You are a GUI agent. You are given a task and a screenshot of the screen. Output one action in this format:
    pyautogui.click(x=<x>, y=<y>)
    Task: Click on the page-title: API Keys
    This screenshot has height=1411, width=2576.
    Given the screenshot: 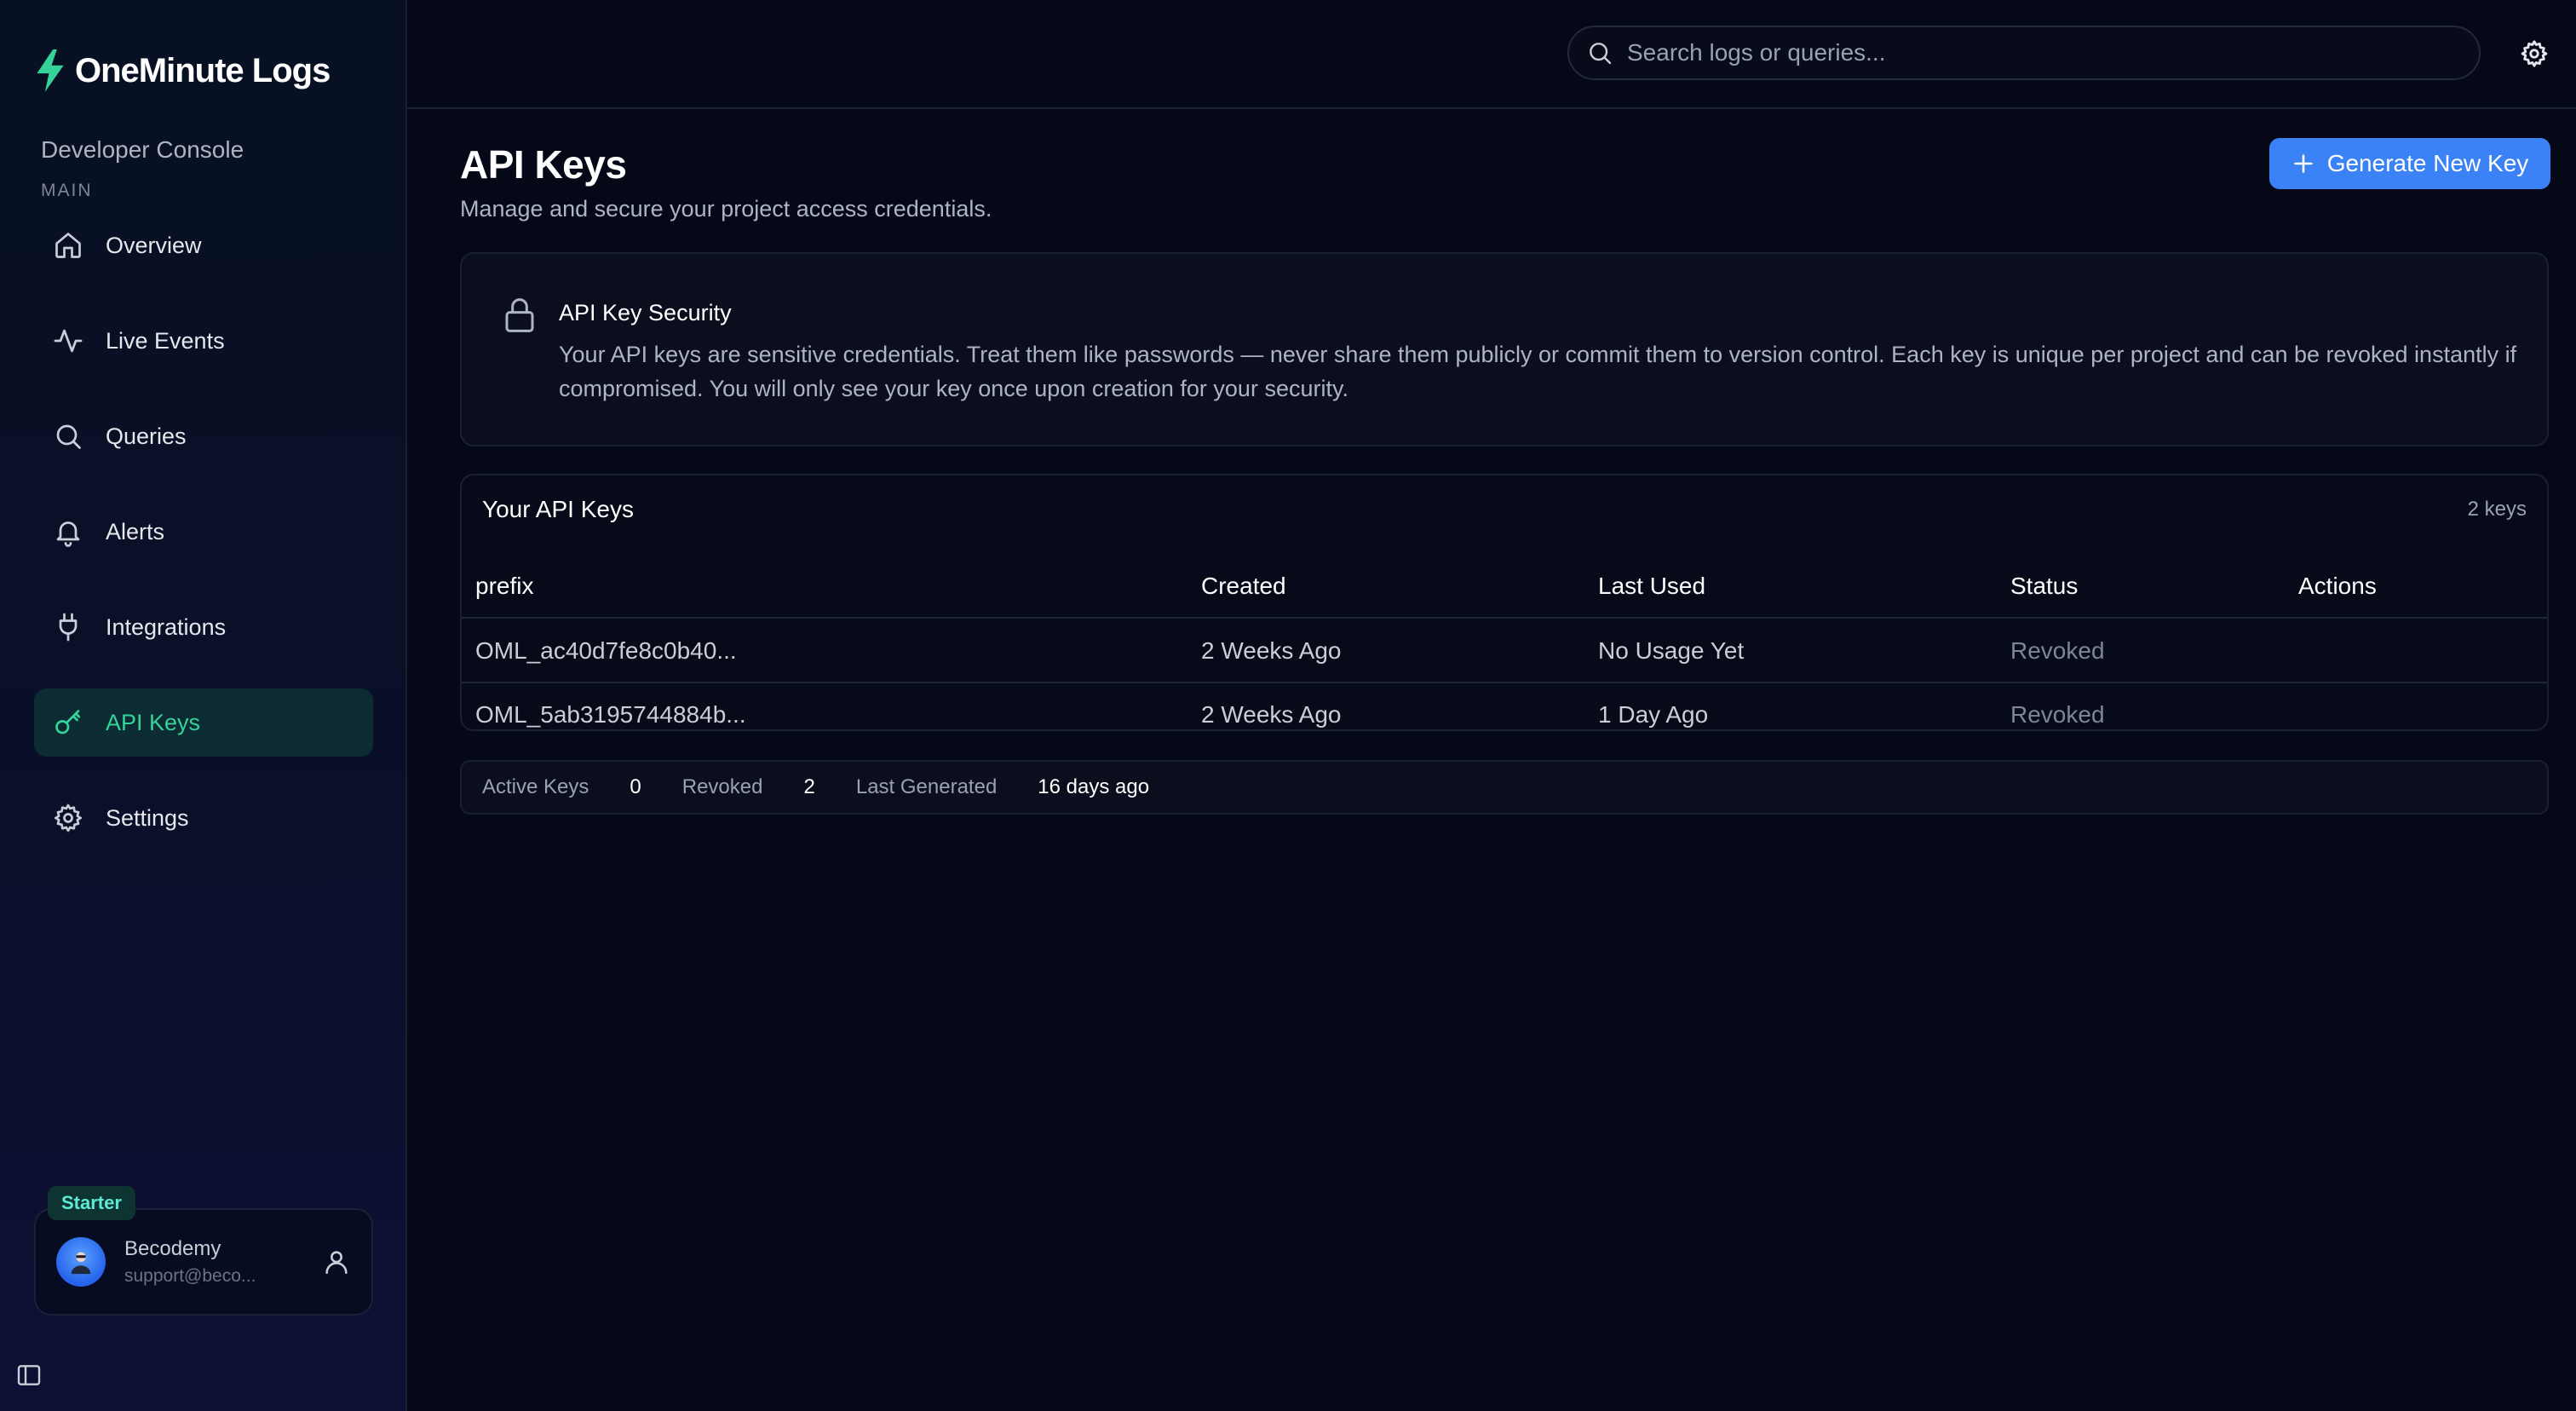 What is the action you would take?
    pyautogui.click(x=544, y=164)
    